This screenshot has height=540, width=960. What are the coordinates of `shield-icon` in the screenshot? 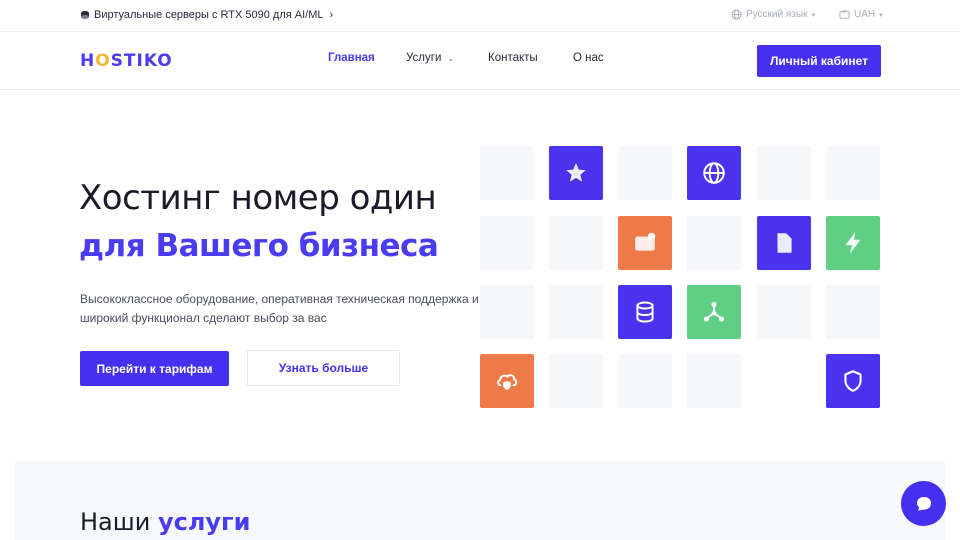 It's located at (853, 381).